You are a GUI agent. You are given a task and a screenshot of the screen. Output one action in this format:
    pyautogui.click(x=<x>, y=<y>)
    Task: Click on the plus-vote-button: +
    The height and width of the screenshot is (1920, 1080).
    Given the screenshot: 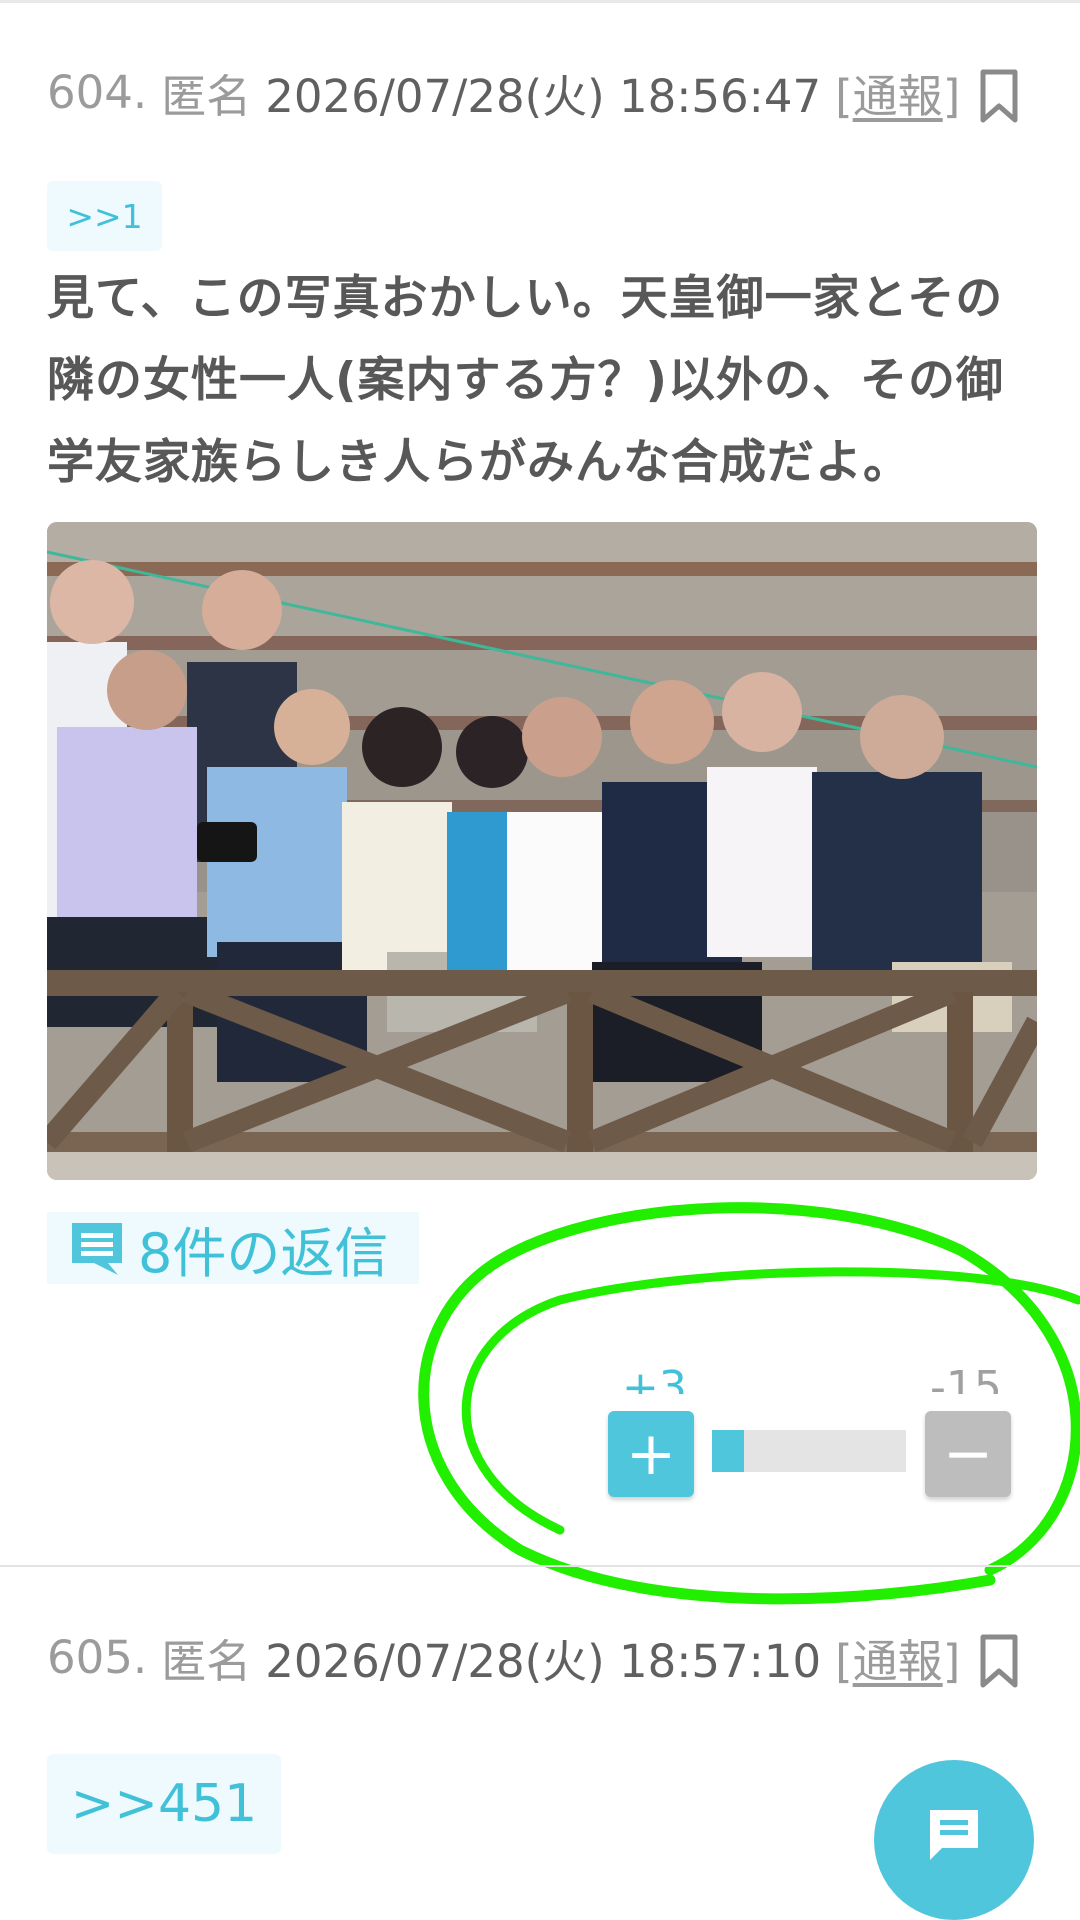 What is the action you would take?
    pyautogui.click(x=651, y=1454)
    